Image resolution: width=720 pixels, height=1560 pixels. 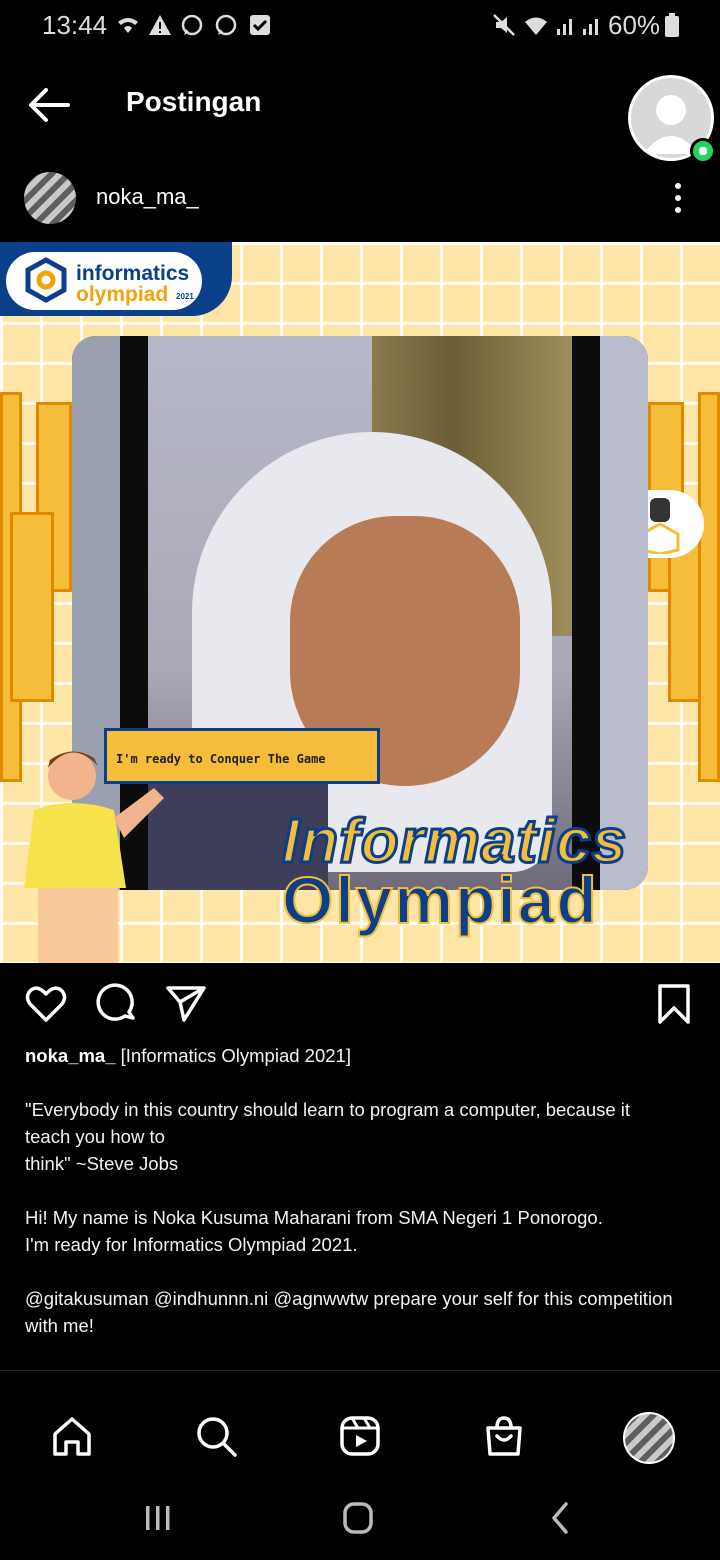 I want to click on logo-text-olympiad: olympiad, so click(x=122, y=294).